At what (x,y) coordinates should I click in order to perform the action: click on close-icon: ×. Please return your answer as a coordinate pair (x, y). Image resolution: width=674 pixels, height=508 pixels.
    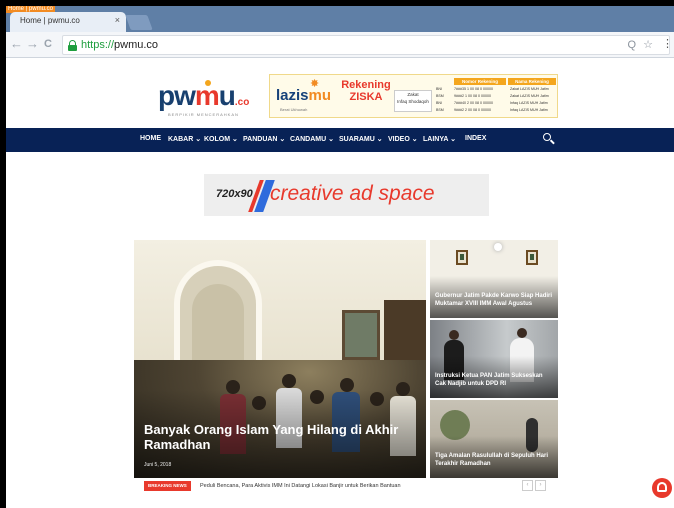
    Looking at the image, I should click on (117, 20).